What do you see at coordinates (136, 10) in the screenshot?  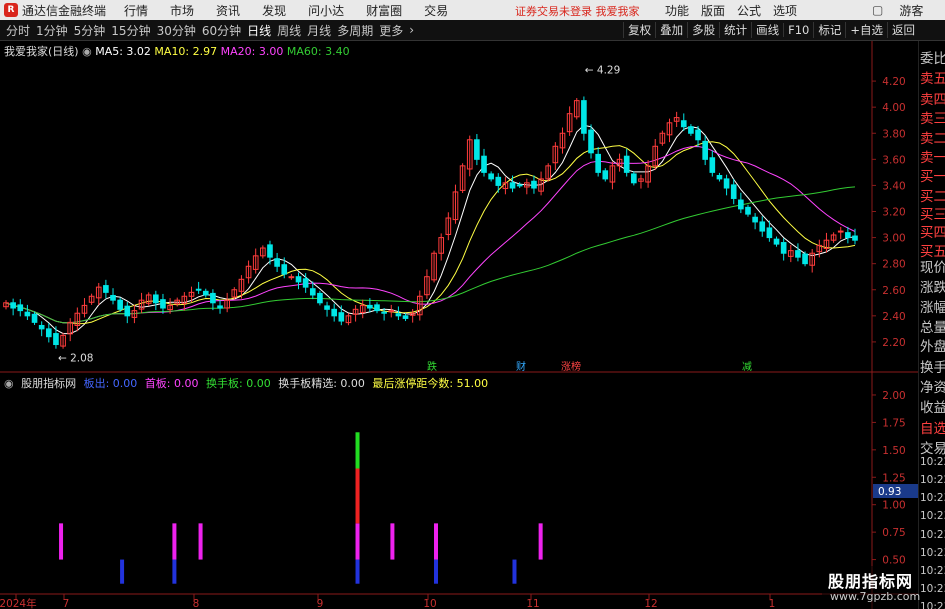 I see `menu-market-quotes: 行情` at bounding box center [136, 10].